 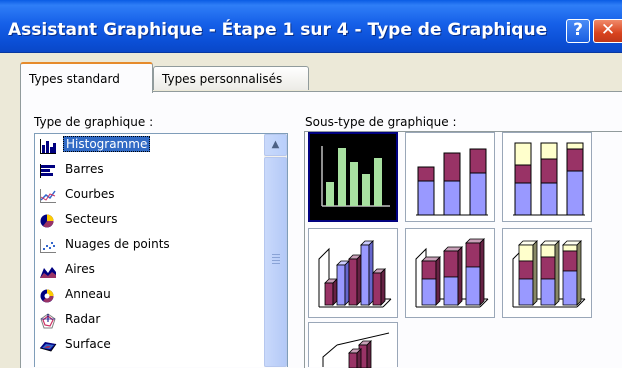 I want to click on close-button: ✕, so click(x=607, y=31).